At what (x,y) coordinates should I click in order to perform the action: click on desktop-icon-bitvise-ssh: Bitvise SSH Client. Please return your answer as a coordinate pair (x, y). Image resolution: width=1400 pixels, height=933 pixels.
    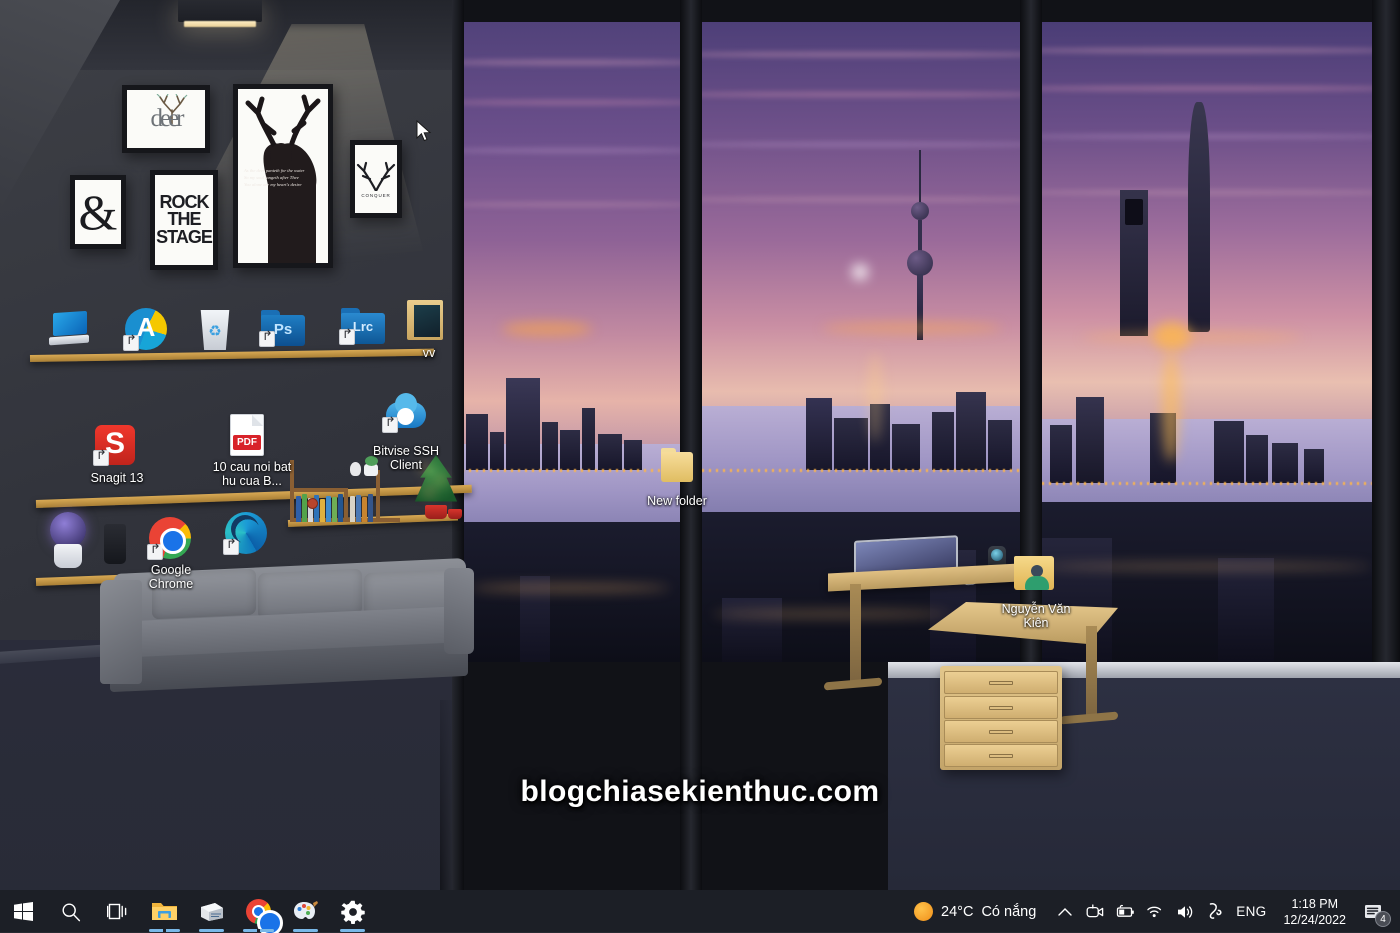
    Looking at the image, I should click on (406, 432).